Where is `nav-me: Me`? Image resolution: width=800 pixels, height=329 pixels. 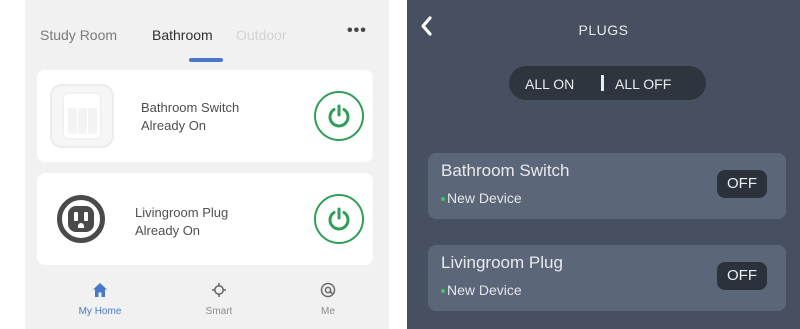
nav-me: Me is located at coordinates (328, 298).